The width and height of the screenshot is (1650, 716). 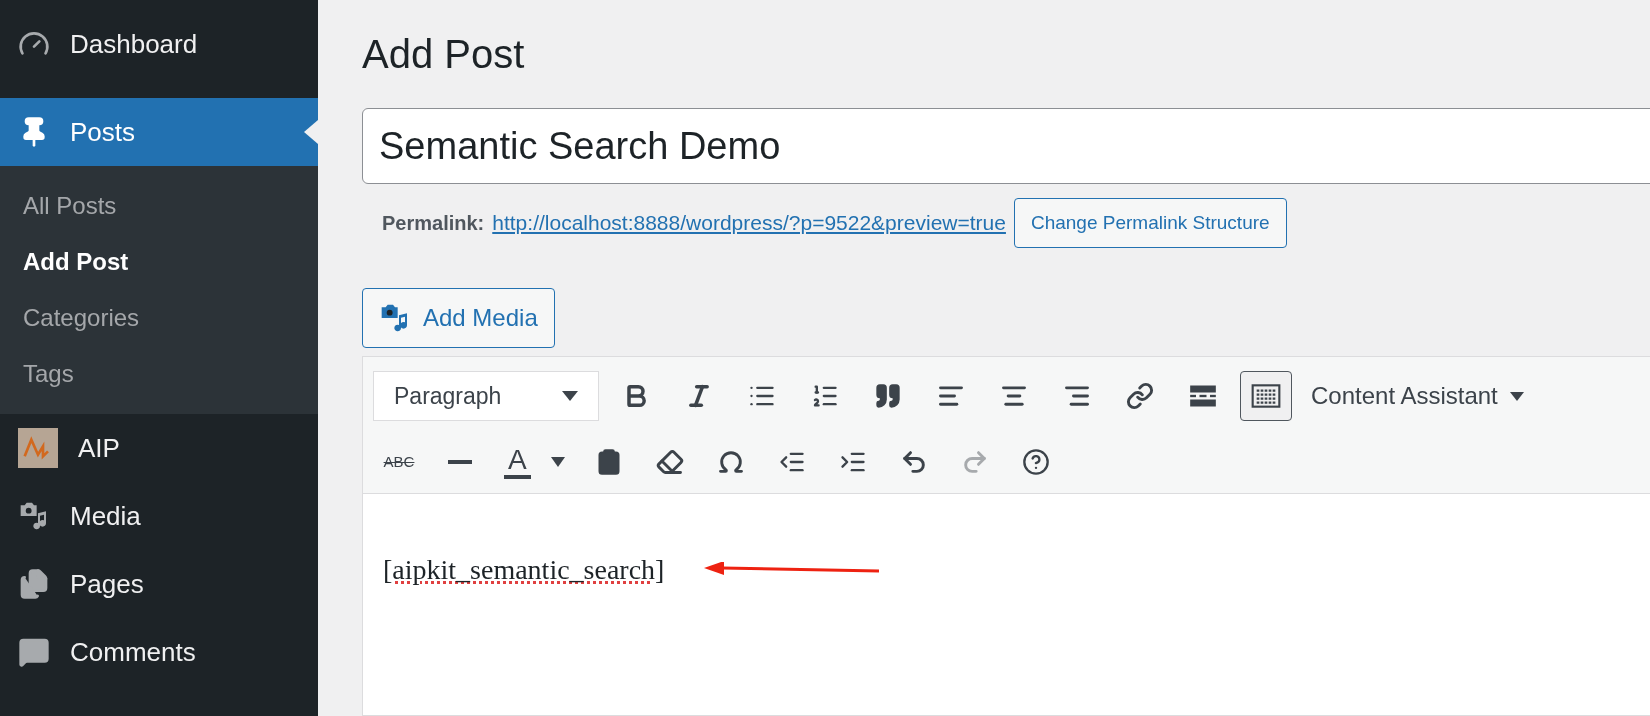 What do you see at coordinates (433, 223) in the screenshot?
I see `permalink-label: Permalink:` at bounding box center [433, 223].